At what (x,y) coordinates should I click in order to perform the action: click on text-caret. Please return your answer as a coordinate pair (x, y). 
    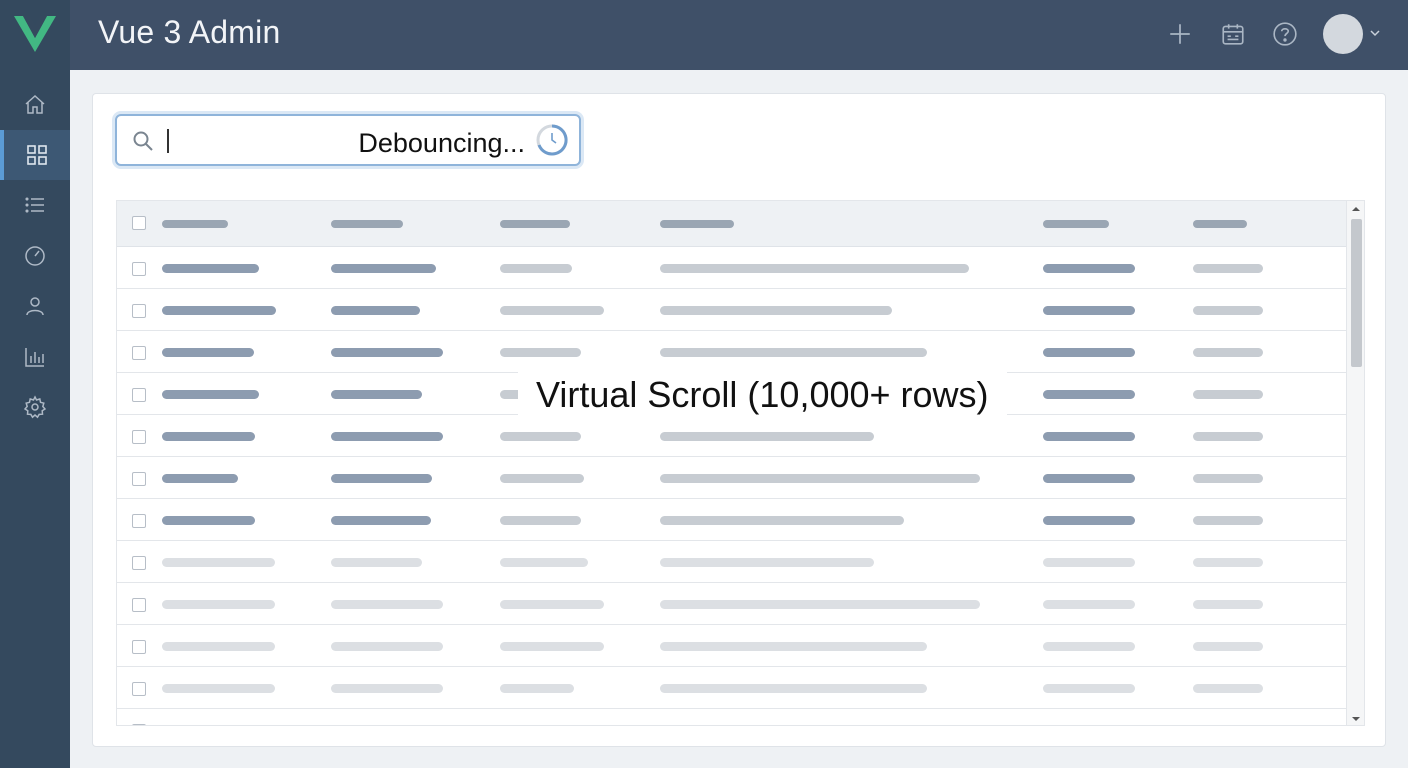
    Looking at the image, I should click on (168, 141).